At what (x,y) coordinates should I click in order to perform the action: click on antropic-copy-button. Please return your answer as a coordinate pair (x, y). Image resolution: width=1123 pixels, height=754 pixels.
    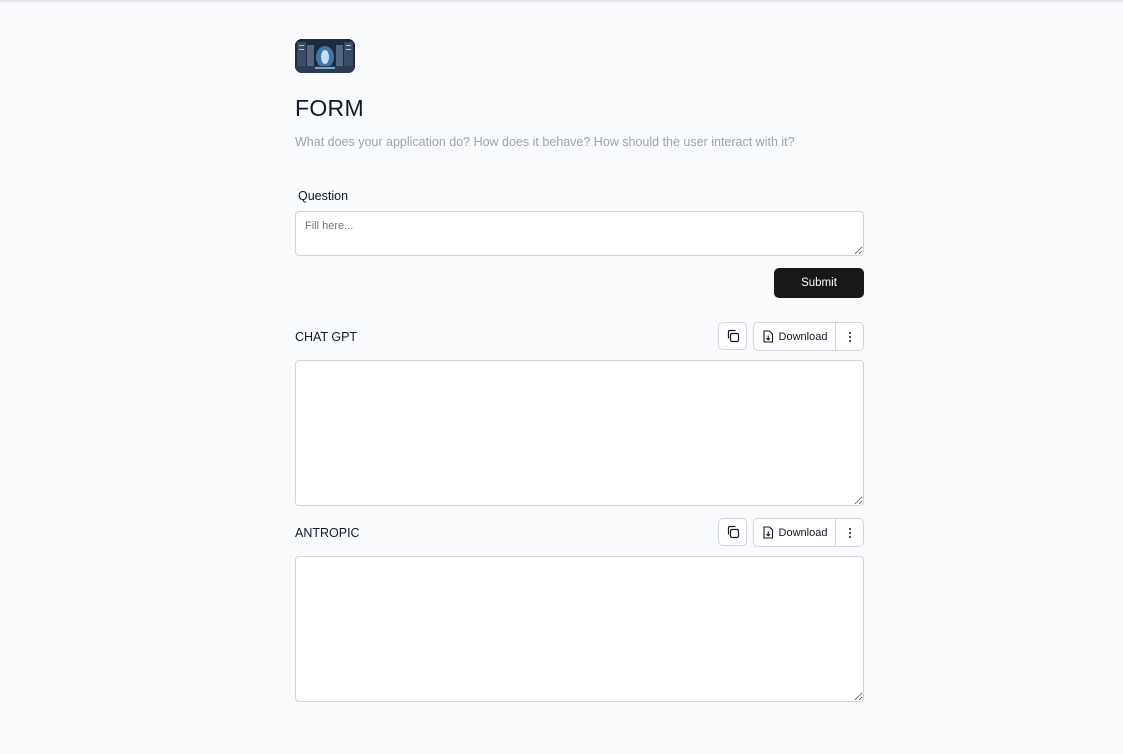
    Looking at the image, I should click on (732, 532).